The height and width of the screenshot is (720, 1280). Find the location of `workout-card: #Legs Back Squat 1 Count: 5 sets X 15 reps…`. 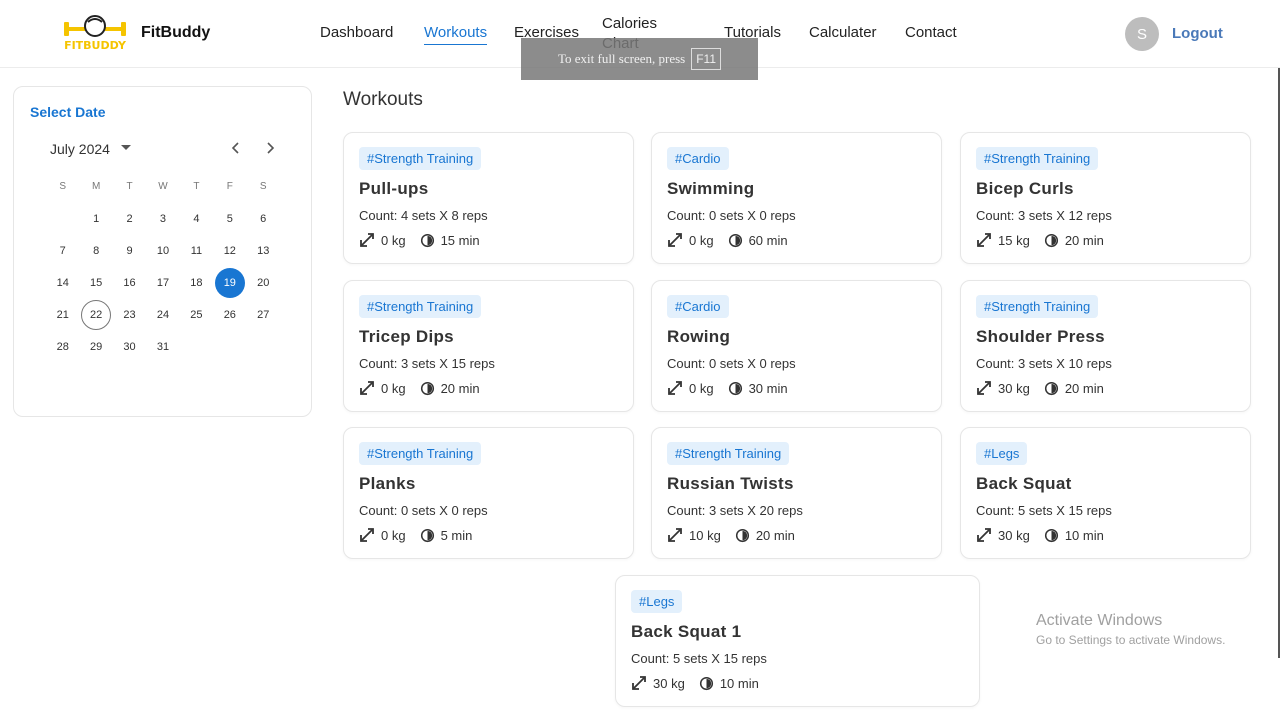

workout-card: #Legs Back Squat 1 Count: 5 sets X 15 reps… is located at coordinates (797, 641).